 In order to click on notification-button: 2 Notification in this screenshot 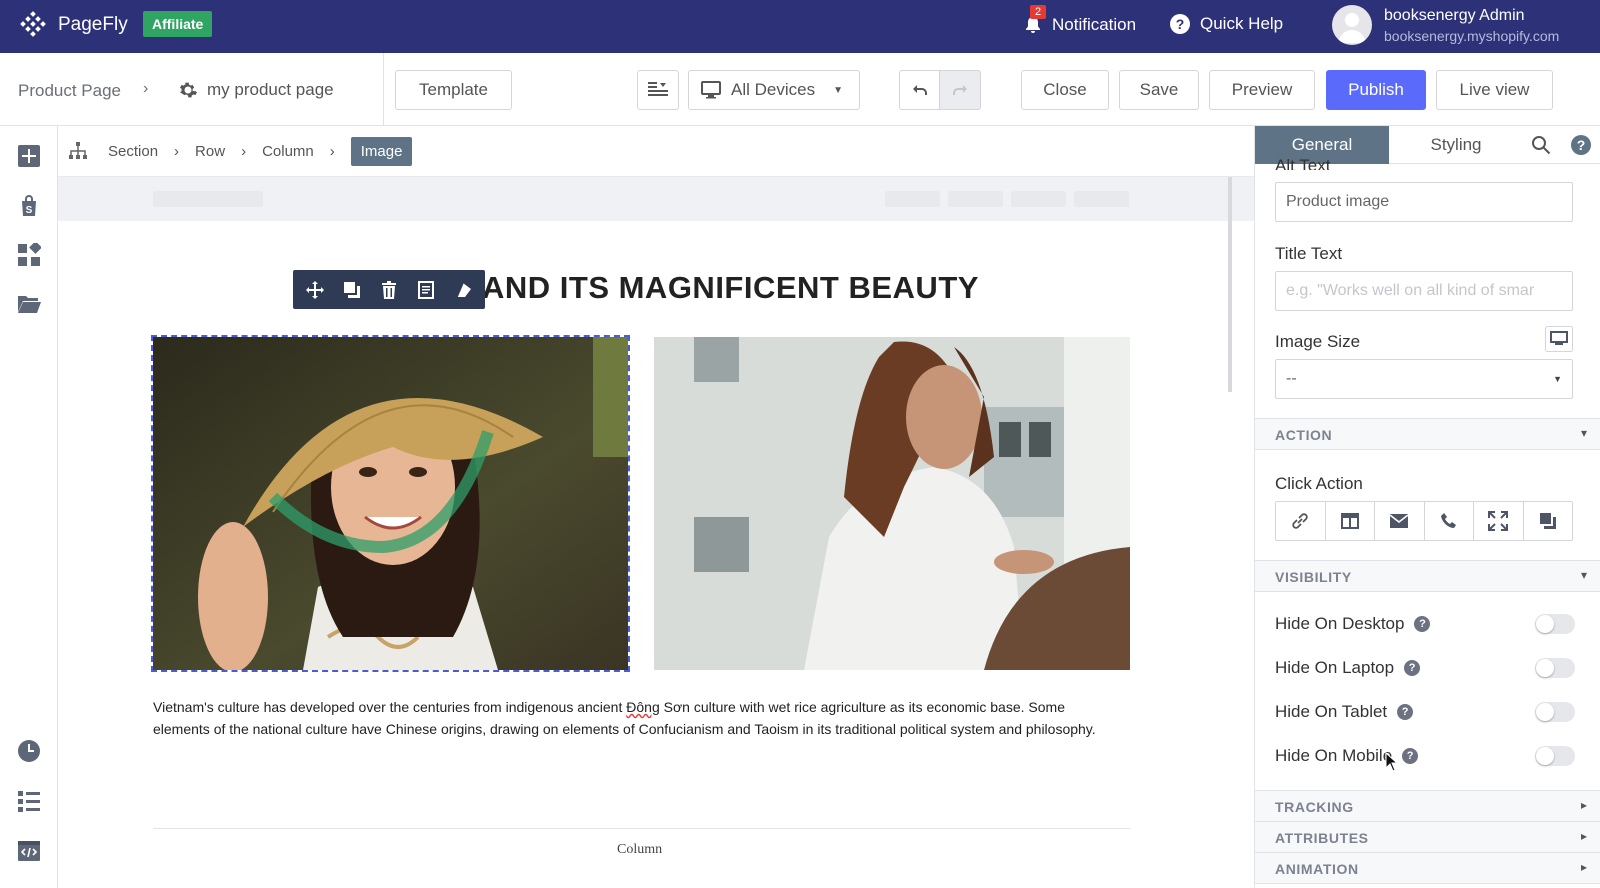, I will do `click(1079, 20)`.